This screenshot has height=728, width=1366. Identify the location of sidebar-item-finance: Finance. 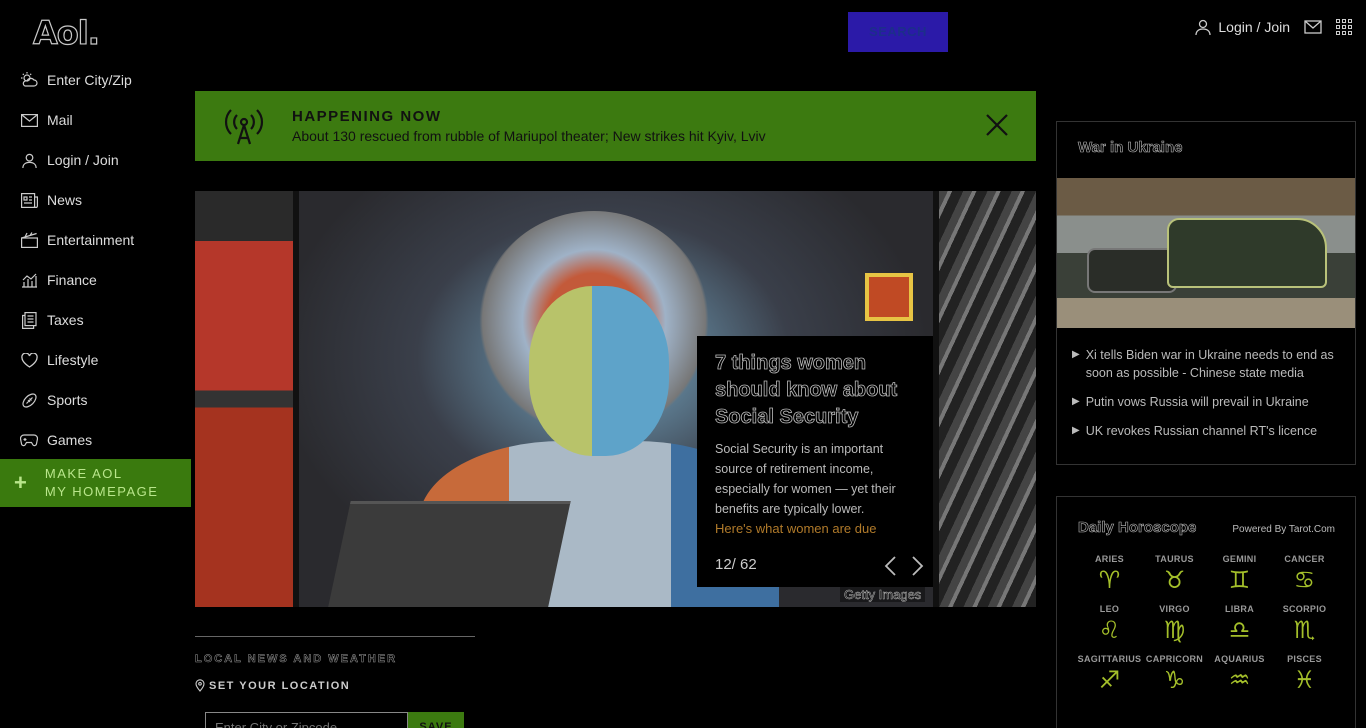
(95, 280).